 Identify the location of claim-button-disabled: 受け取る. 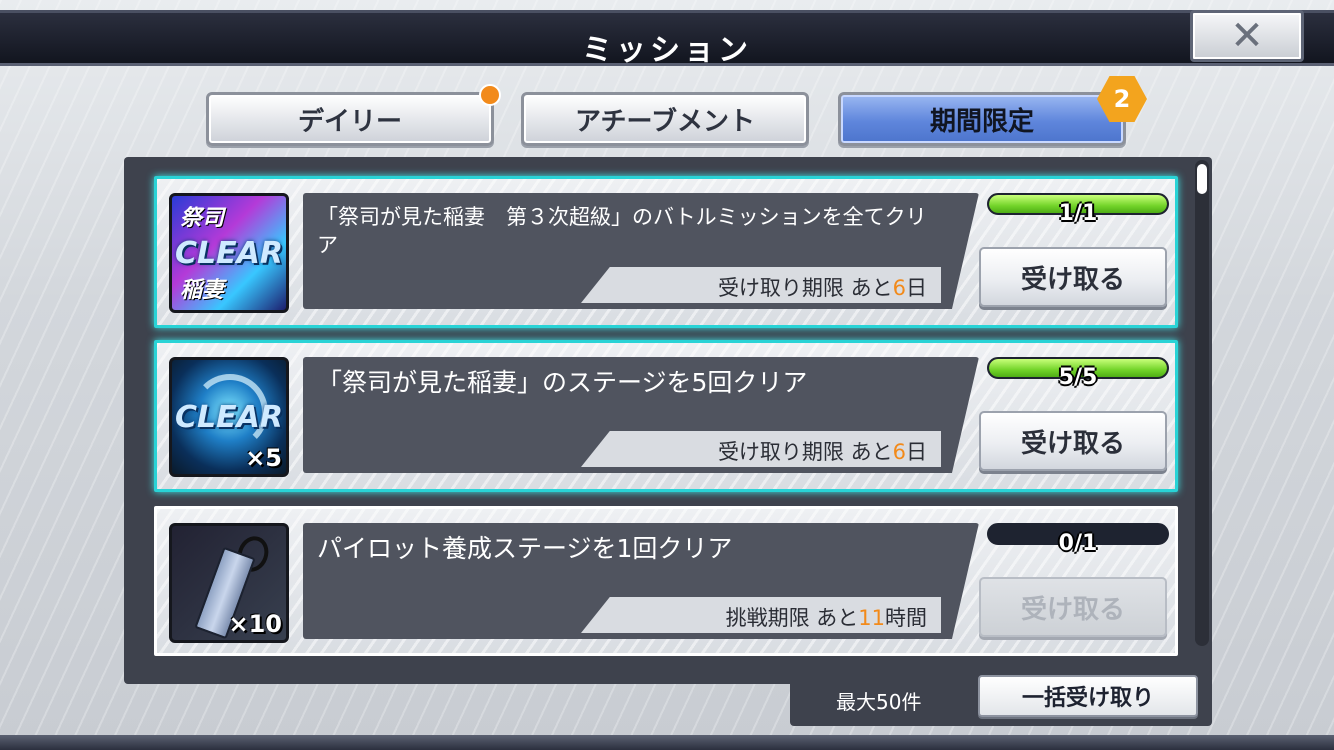
(1073, 607).